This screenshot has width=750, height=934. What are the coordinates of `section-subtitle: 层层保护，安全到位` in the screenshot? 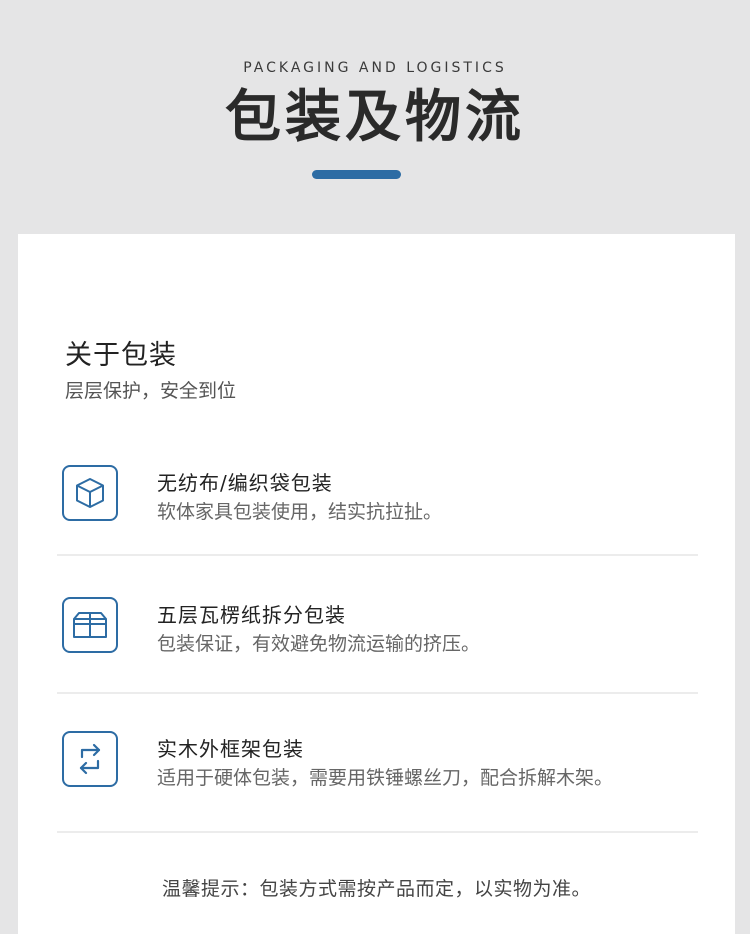 It's located at (151, 391).